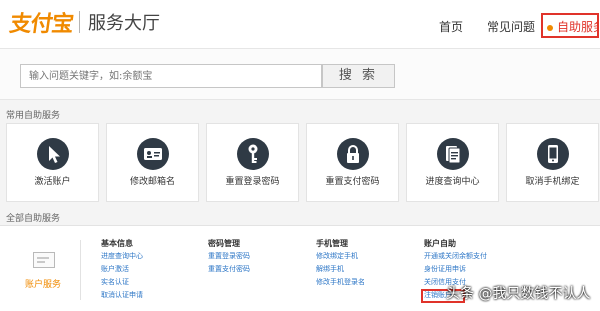 This screenshot has width=600, height=311. I want to click on search-input, so click(171, 76).